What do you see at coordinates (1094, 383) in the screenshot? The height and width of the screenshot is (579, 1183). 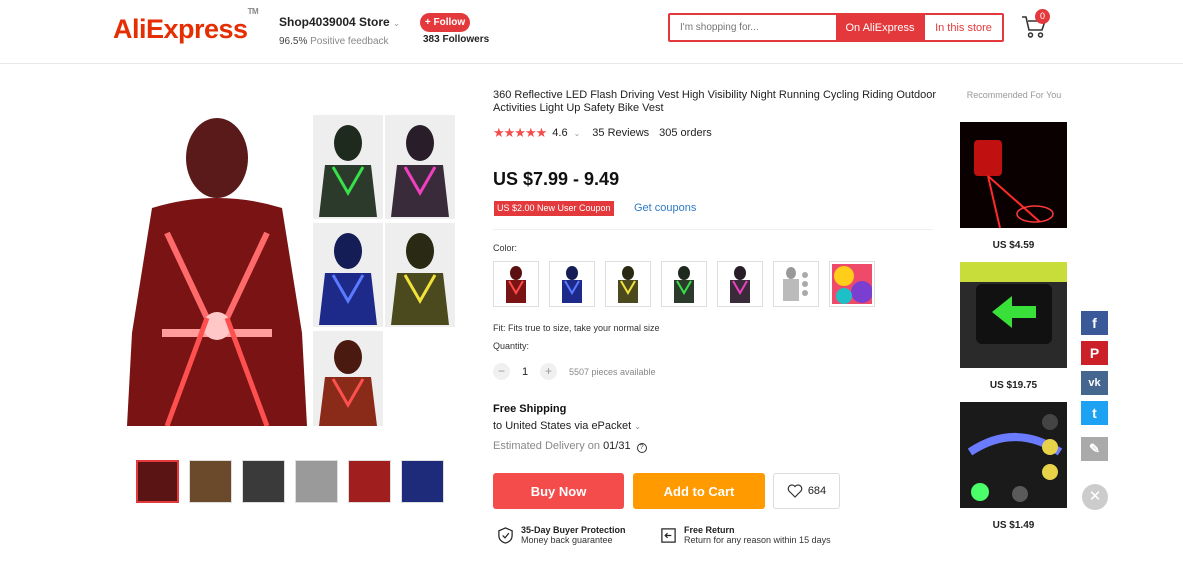 I see `vk-share-icon: vk` at bounding box center [1094, 383].